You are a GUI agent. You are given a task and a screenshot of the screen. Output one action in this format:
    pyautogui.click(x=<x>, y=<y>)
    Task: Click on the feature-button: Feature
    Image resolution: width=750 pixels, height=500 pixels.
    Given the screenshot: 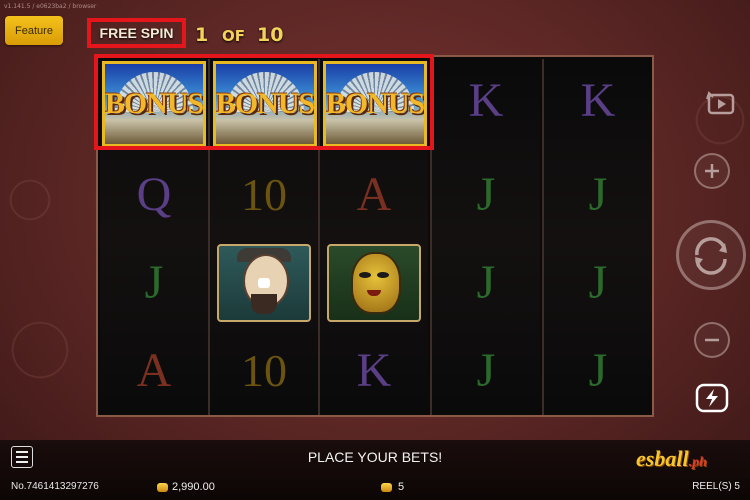 What is the action you would take?
    pyautogui.click(x=34, y=30)
    